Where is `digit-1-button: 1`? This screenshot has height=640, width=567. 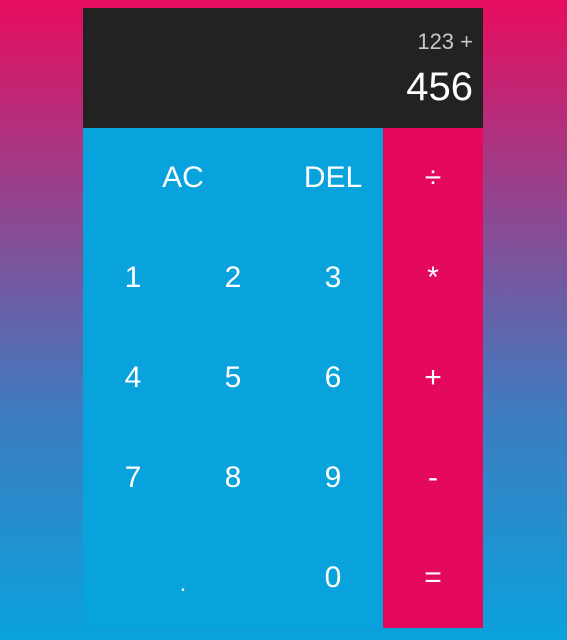 digit-1-button: 1 is located at coordinates (133, 278).